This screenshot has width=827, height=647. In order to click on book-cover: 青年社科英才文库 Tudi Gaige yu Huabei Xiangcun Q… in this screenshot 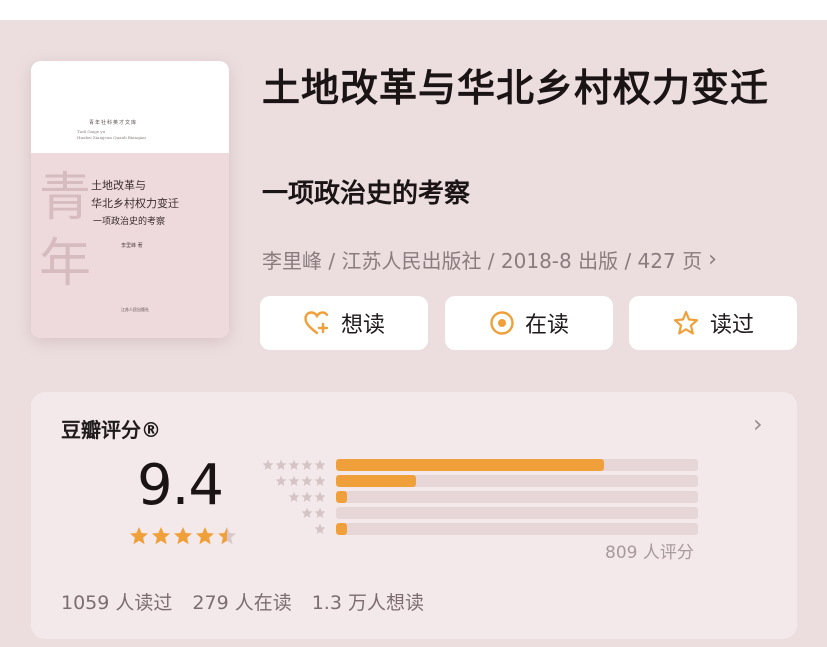, I will do `click(130, 199)`.